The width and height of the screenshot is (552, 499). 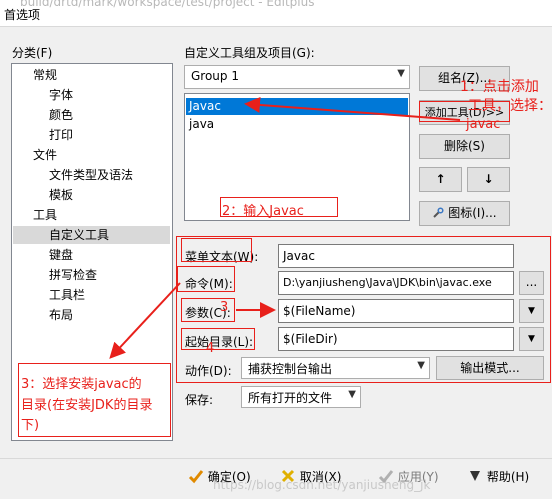 I want to click on arrow-to-step3, so click(x=145, y=320).